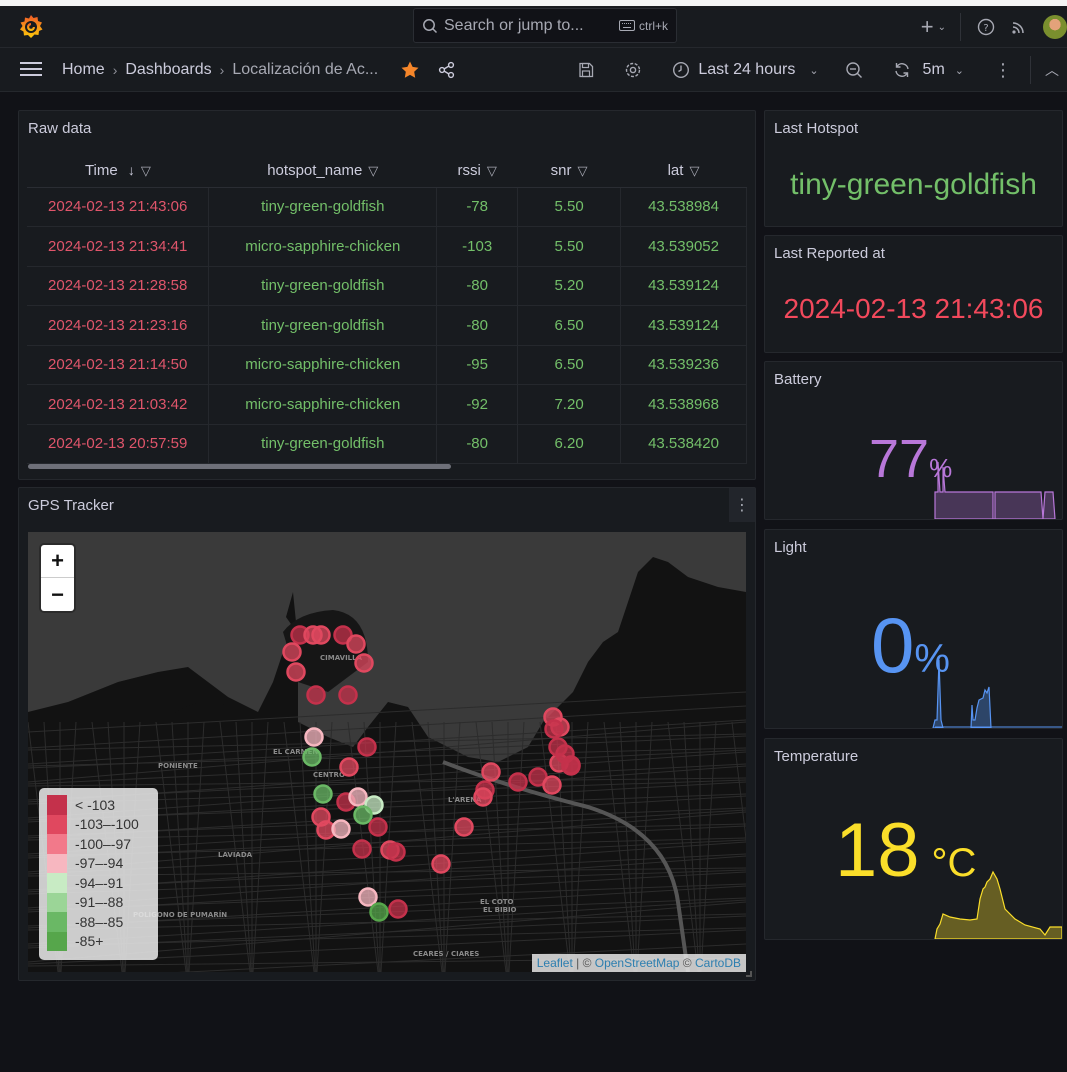  I want to click on grafana-logo-icon, so click(31, 27).